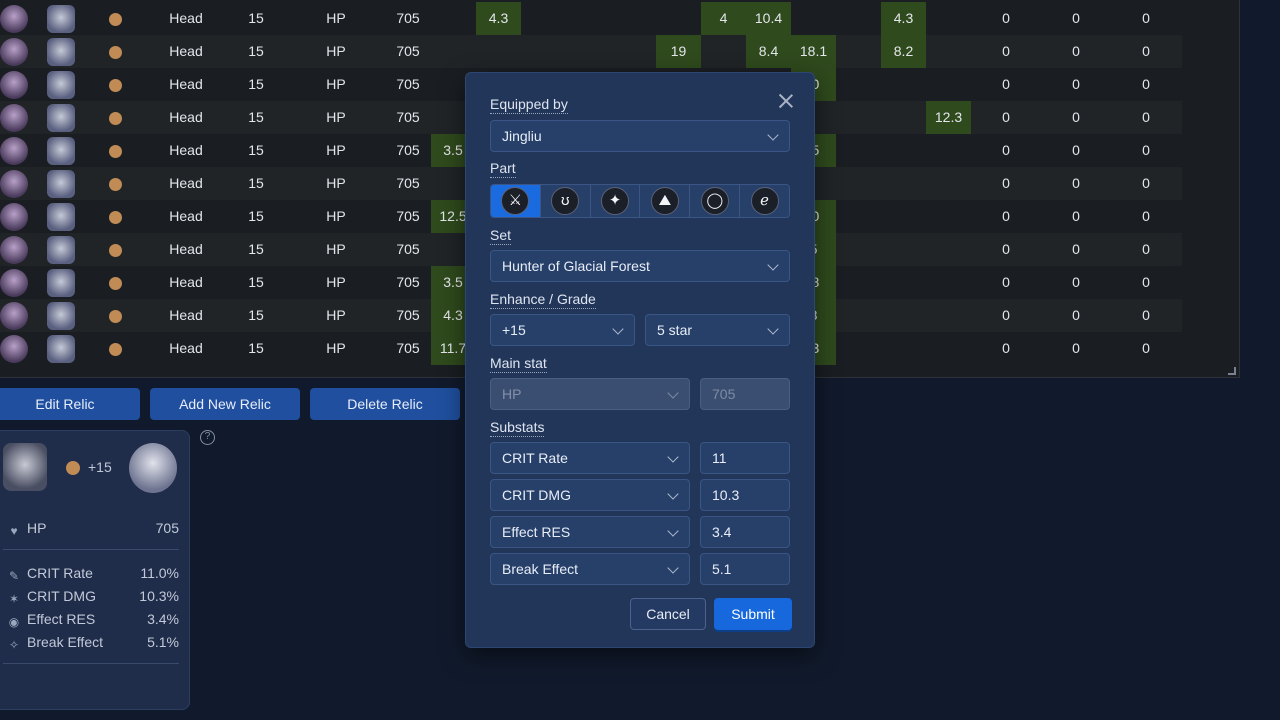 This screenshot has height=720, width=1280. Describe the element at coordinates (753, 614) in the screenshot. I see `submit-button: Submit` at that location.